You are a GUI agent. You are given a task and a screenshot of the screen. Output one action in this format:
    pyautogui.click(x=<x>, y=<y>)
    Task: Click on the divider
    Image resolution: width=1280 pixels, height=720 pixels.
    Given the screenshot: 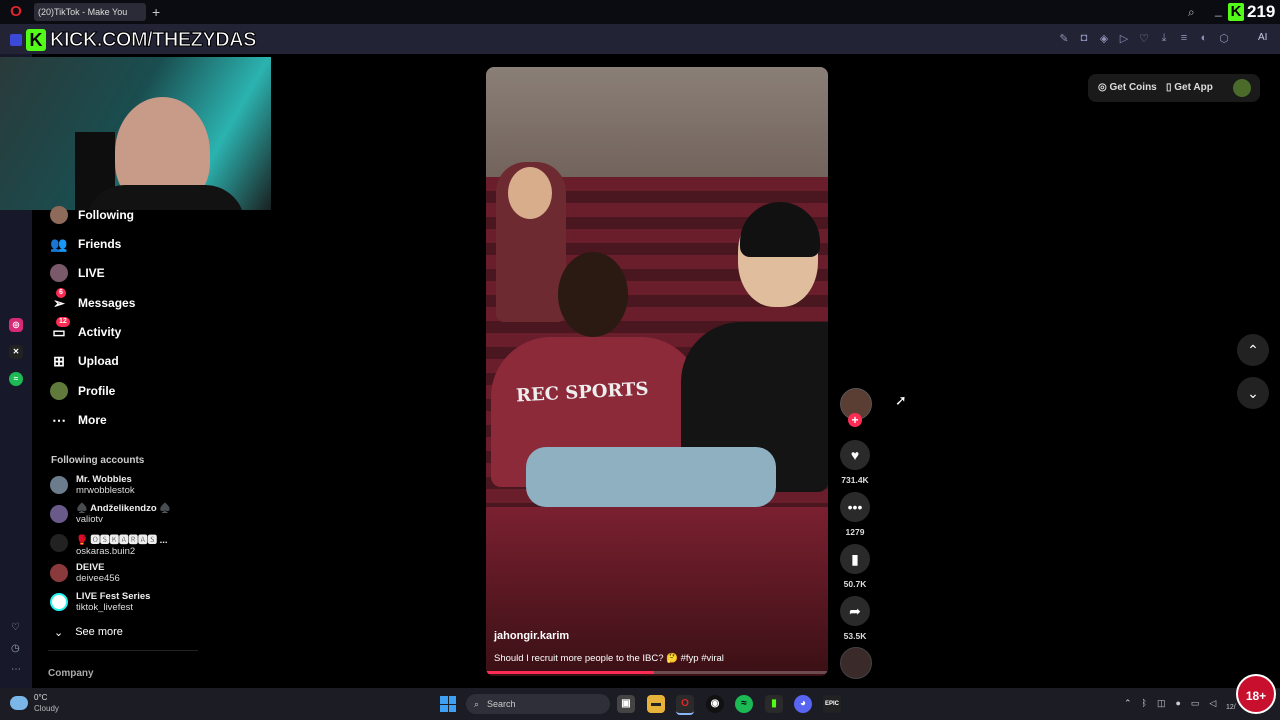 What is the action you would take?
    pyautogui.click(x=123, y=650)
    